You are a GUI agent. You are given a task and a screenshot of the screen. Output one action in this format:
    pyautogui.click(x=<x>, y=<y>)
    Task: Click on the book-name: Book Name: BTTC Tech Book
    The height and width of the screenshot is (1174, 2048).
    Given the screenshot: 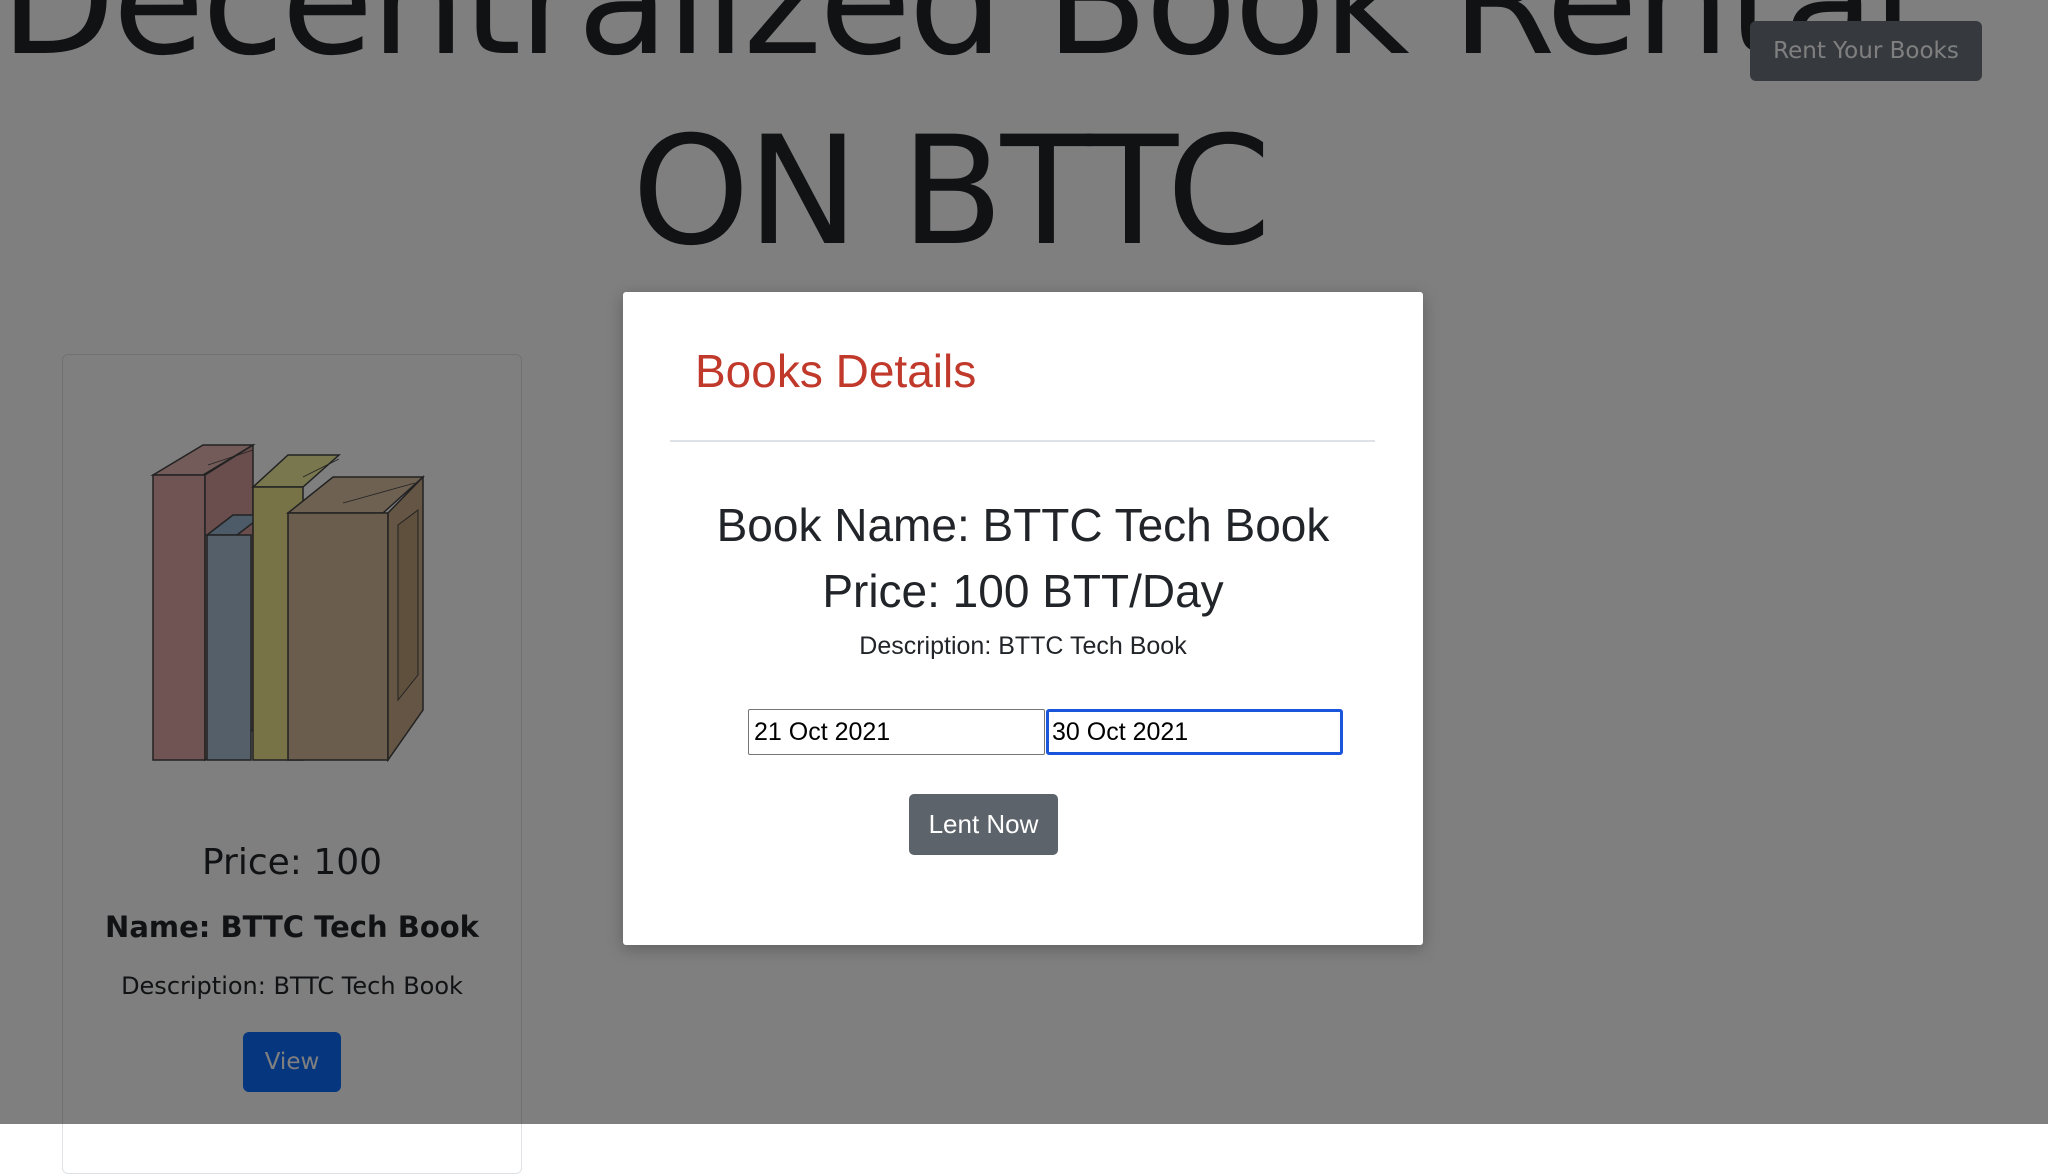 What is the action you would take?
    pyautogui.click(x=1023, y=525)
    